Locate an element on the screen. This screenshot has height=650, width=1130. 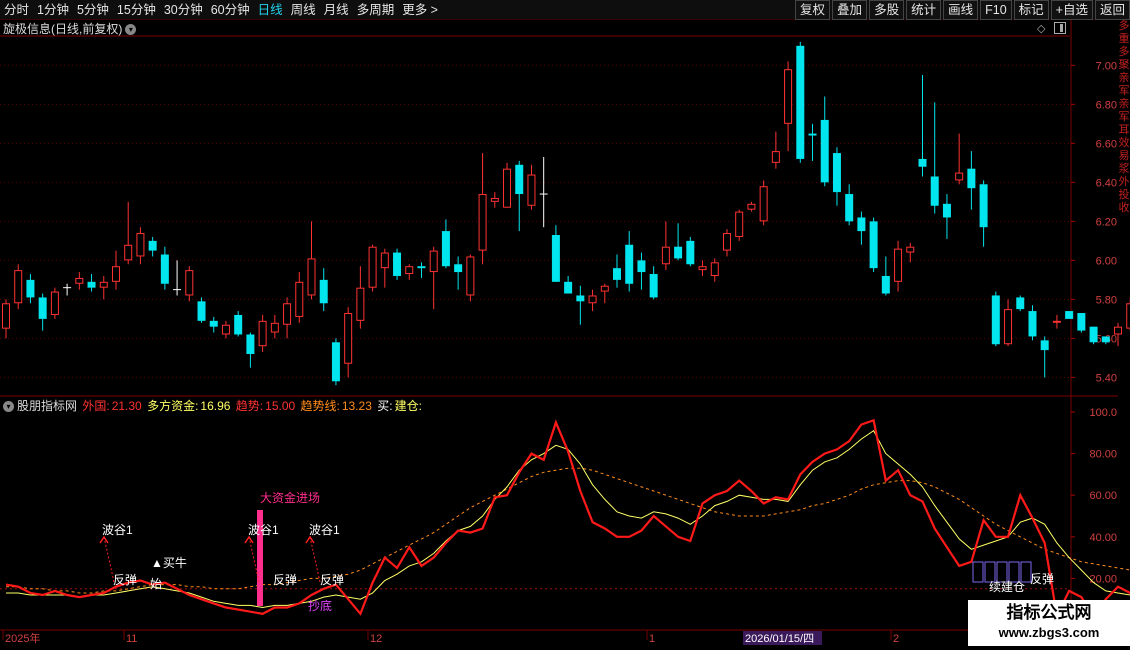
indicator-axis-label: 100.0 is located at coordinates (1103, 413).